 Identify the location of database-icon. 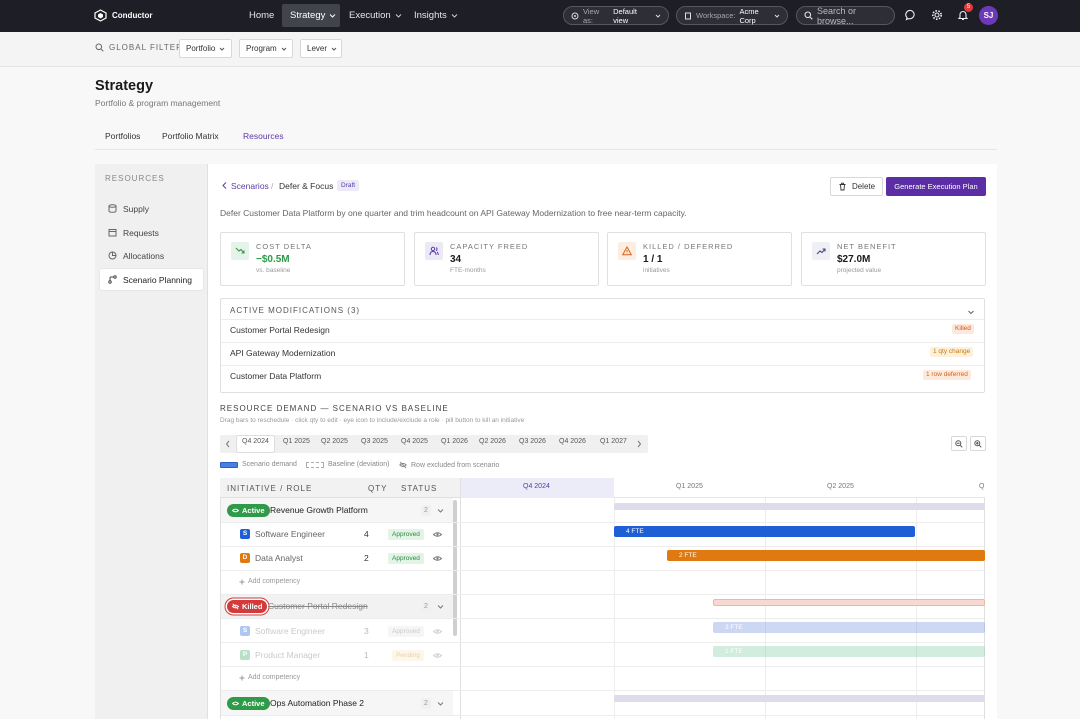
(112, 208).